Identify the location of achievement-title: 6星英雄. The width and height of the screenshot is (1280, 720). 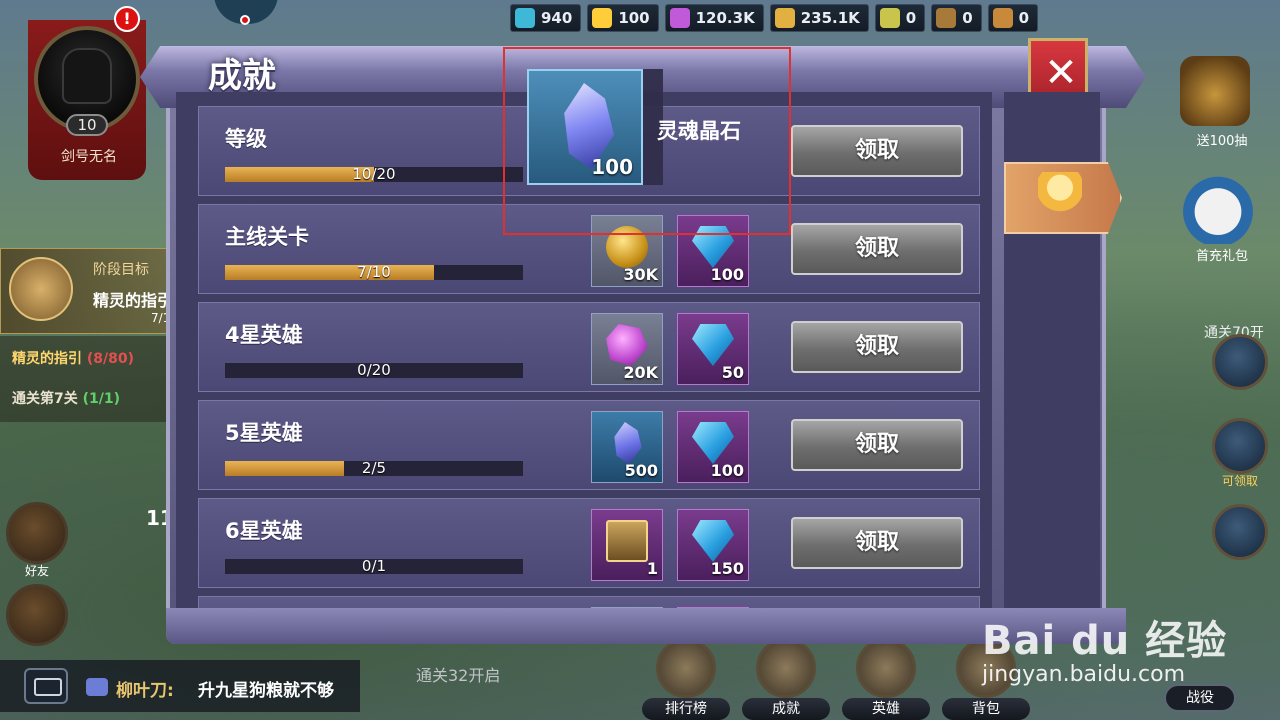
(264, 531).